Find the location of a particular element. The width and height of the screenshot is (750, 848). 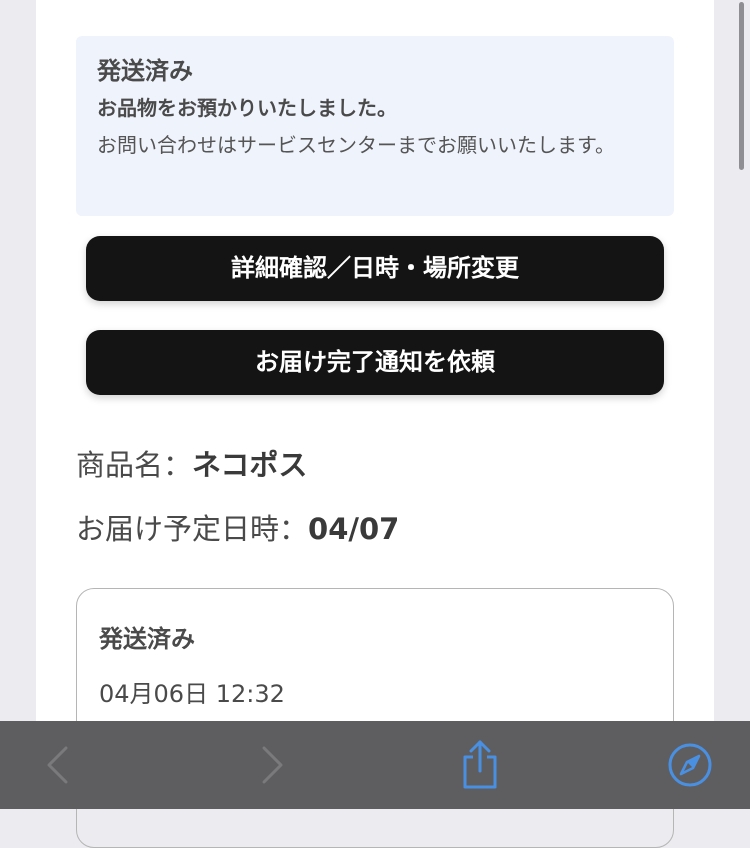

compass-icon is located at coordinates (690, 765).